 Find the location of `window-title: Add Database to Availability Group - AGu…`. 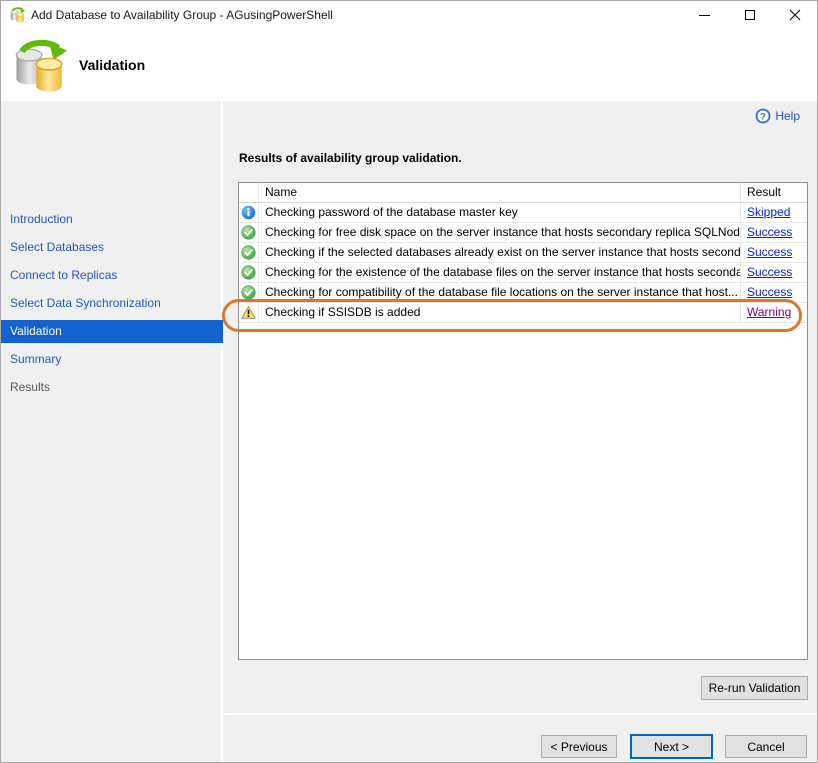

window-title: Add Database to Availability Group - AGu… is located at coordinates (182, 15).